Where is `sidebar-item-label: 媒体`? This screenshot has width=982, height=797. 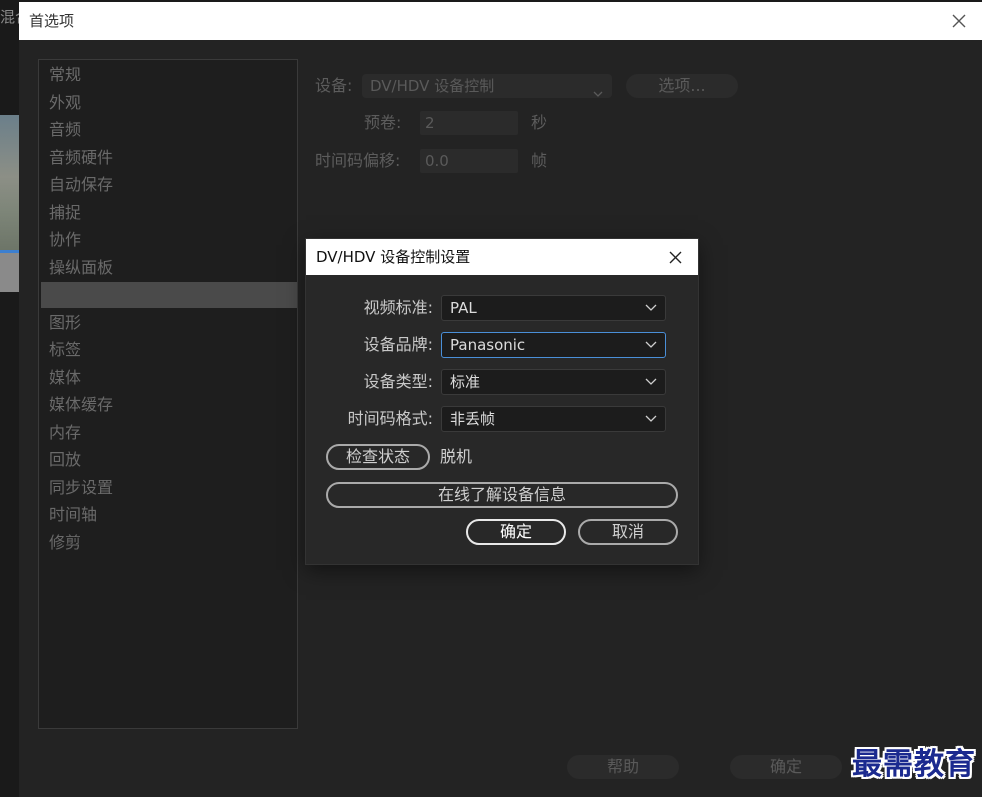 sidebar-item-label: 媒体 is located at coordinates (65, 377).